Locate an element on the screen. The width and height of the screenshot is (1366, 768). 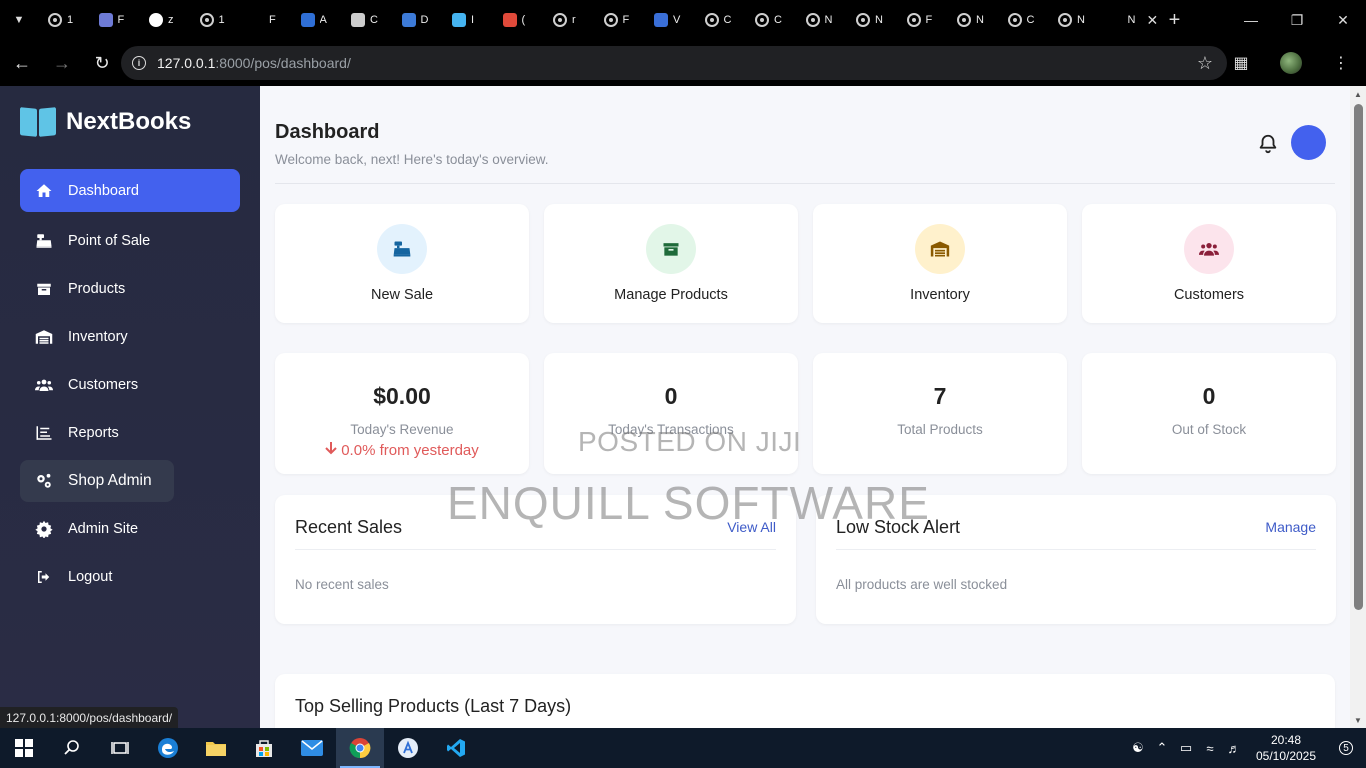
window-controls: — ❐ ✕ is located at coordinates (1297, 20).